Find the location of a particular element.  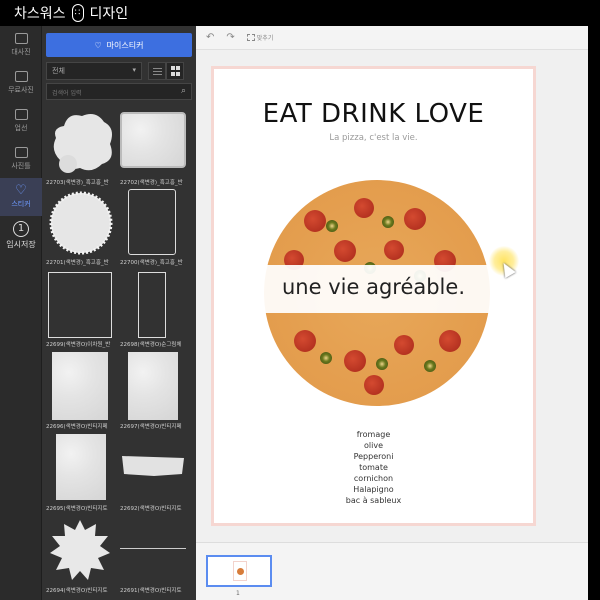

pizza-mini-icon is located at coordinates (240, 571).